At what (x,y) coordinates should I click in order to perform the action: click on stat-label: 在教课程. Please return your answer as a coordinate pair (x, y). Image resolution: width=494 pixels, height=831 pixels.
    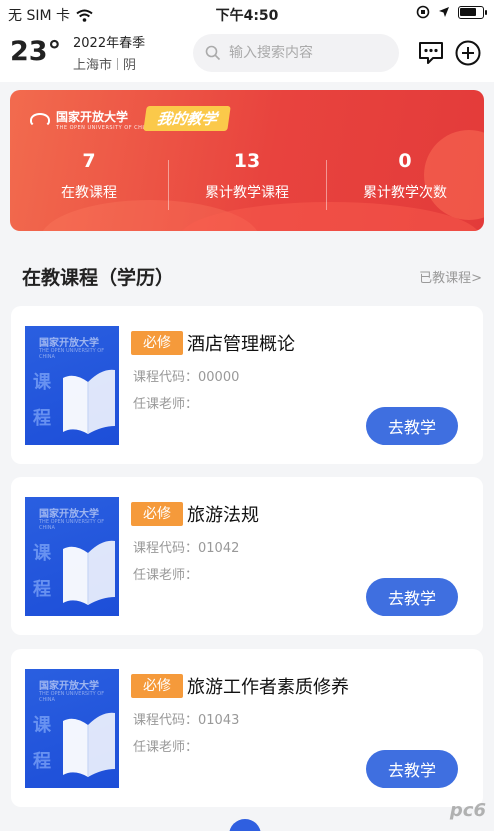
    Looking at the image, I should click on (89, 193).